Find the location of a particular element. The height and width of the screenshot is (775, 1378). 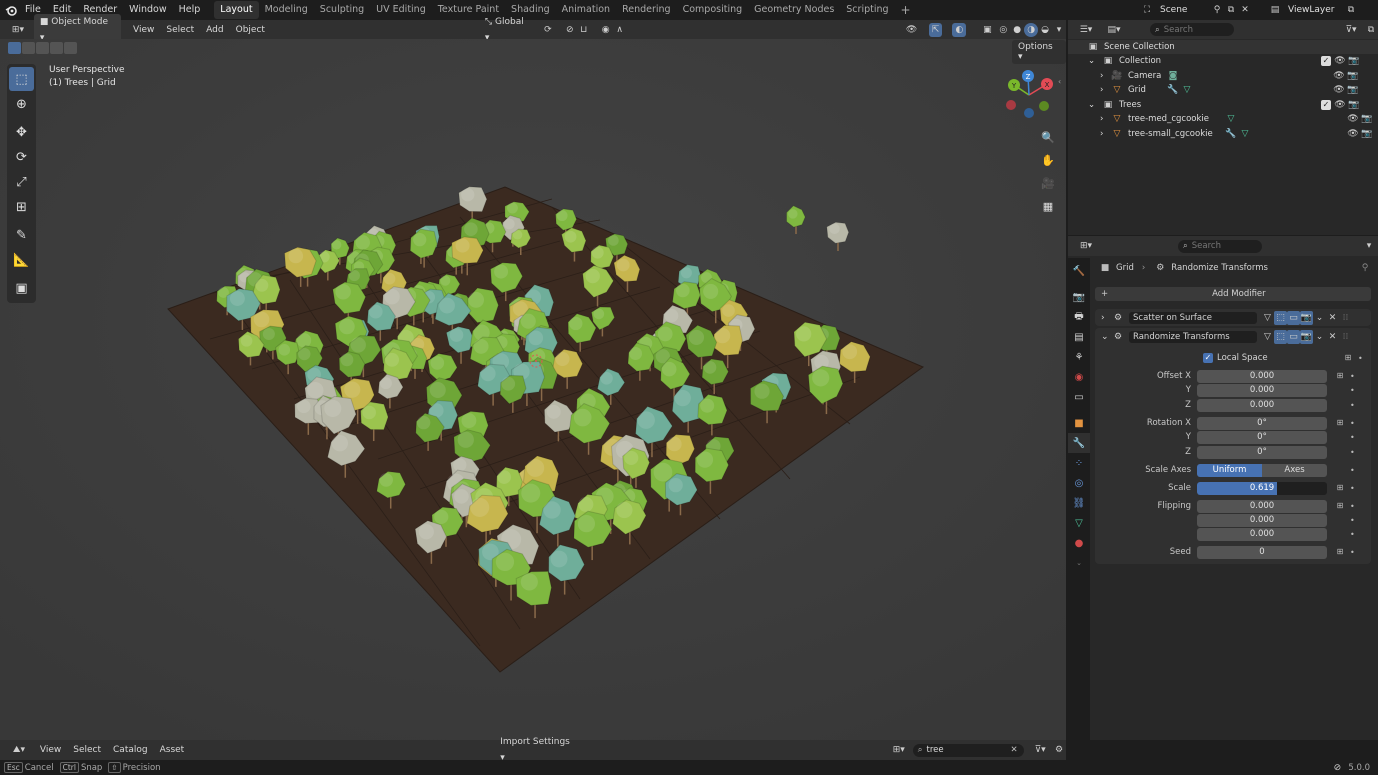

rotation-x-field: 0° is located at coordinates (1262, 423).